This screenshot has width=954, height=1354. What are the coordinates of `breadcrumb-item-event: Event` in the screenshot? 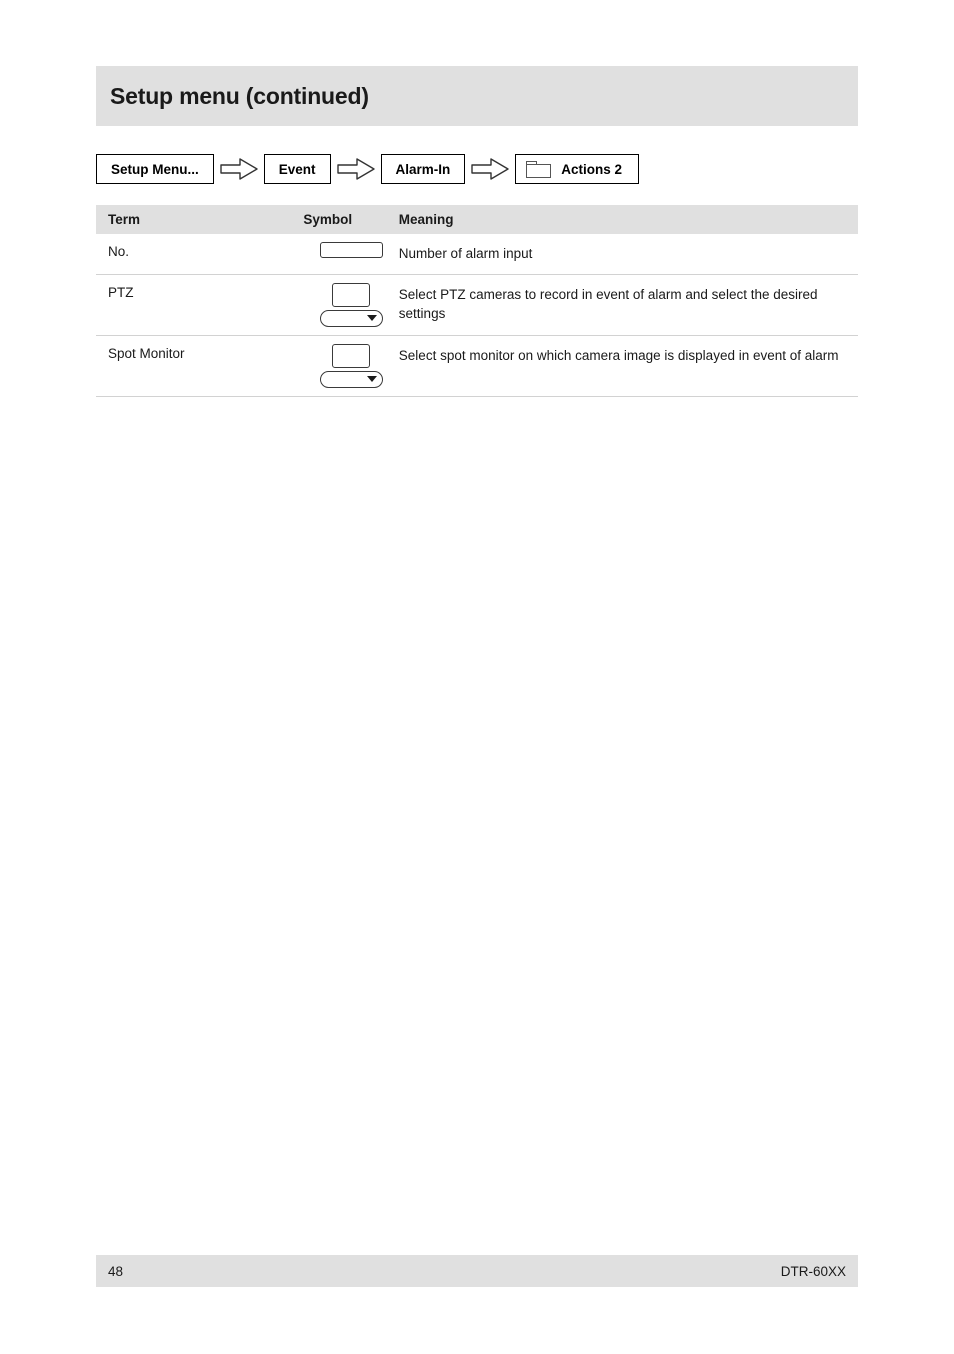 It's located at (297, 169).